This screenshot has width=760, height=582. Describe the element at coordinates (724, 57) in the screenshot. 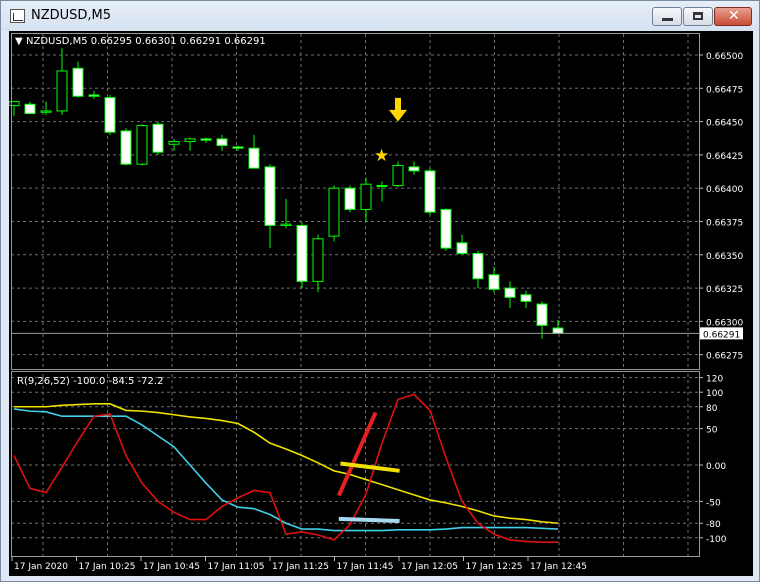

I see `price-tick-label: 0.66500` at that location.